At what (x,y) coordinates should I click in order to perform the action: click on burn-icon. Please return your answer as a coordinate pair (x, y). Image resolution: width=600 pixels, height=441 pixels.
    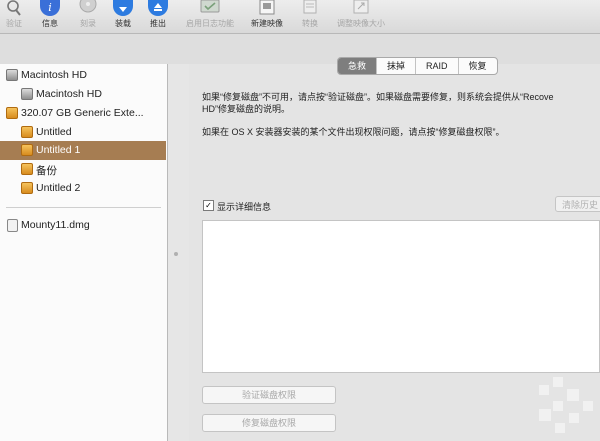
    Looking at the image, I should click on (88, 6).